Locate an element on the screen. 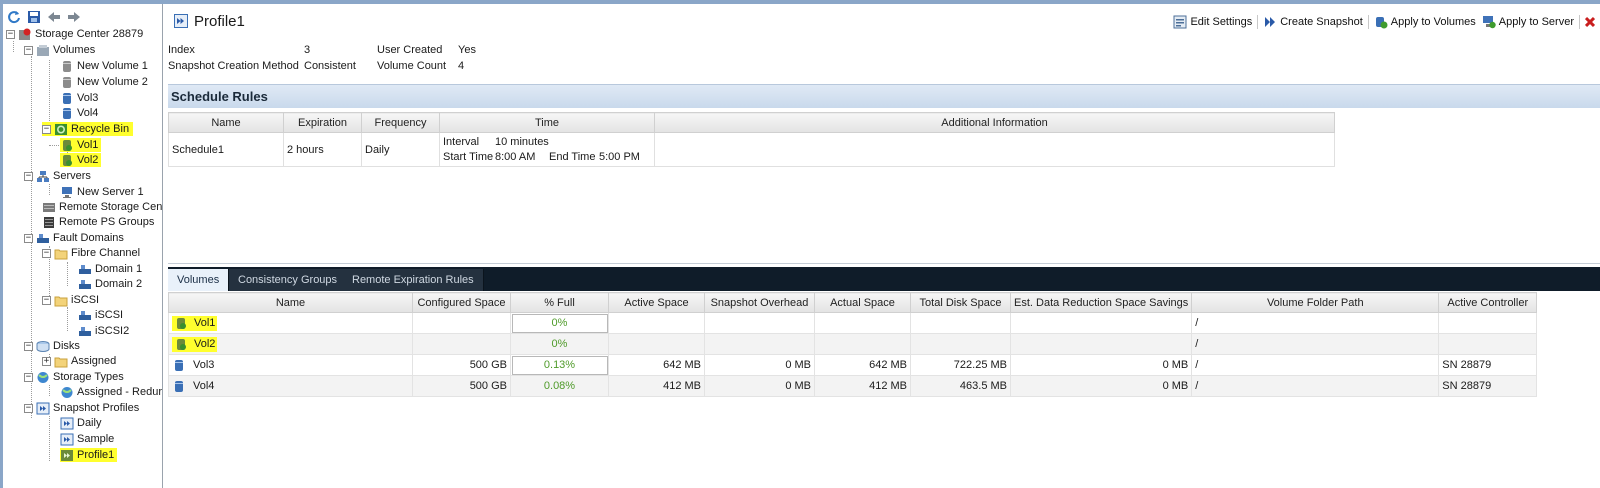 Image resolution: width=1600 pixels, height=488 pixels. delete-button is located at coordinates (1592, 22).